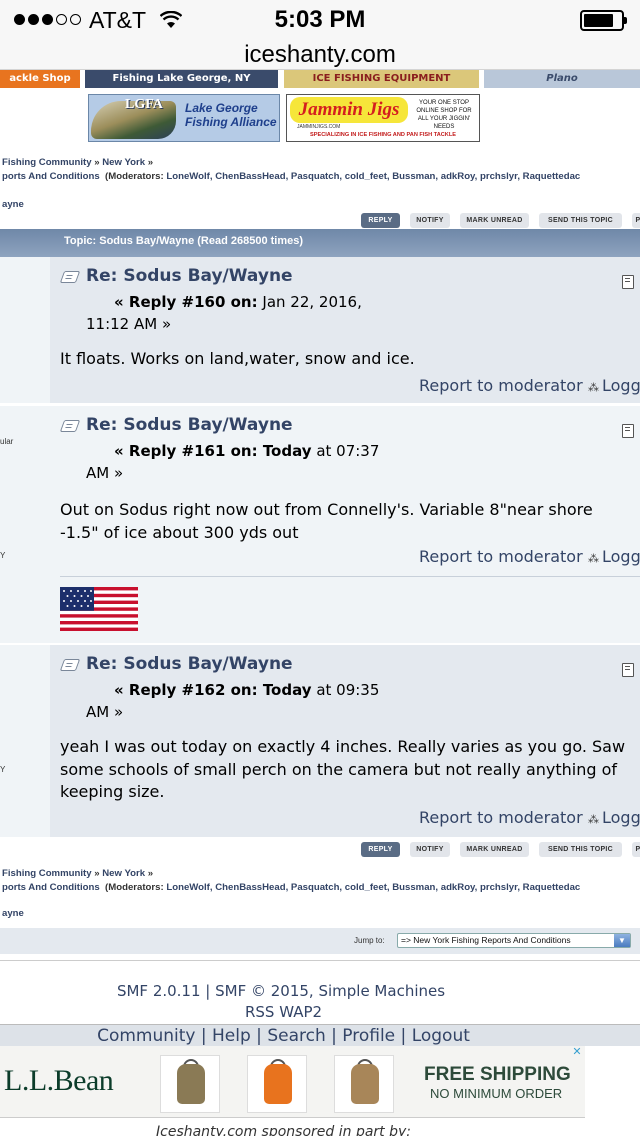  Describe the element at coordinates (296, 1036) in the screenshot. I see `nav-search: Search` at that location.